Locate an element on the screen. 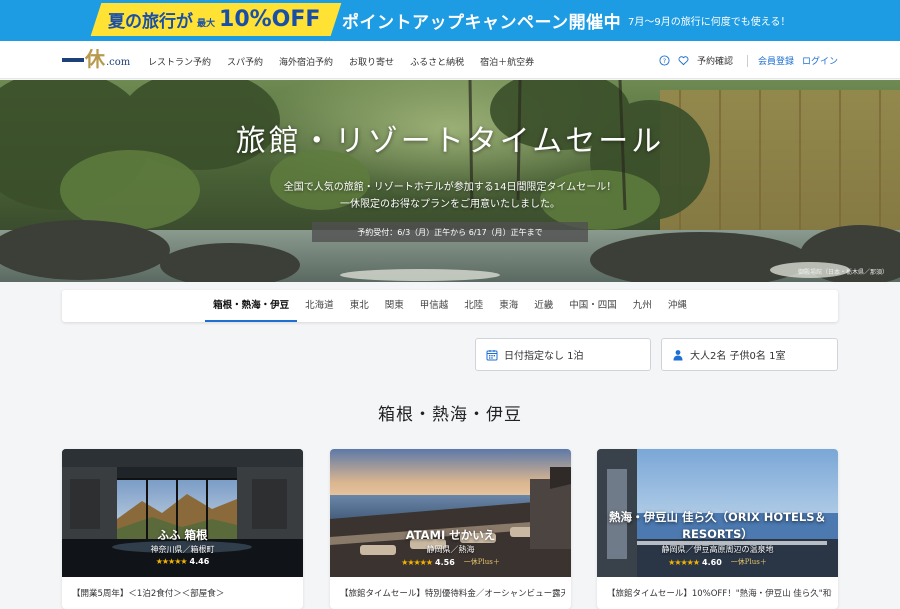 This screenshot has height=609, width=900. hotel-card-name-line1: 熱海・伊豆山 佳ら久（ORIX HOTELS＆ is located at coordinates (717, 517).